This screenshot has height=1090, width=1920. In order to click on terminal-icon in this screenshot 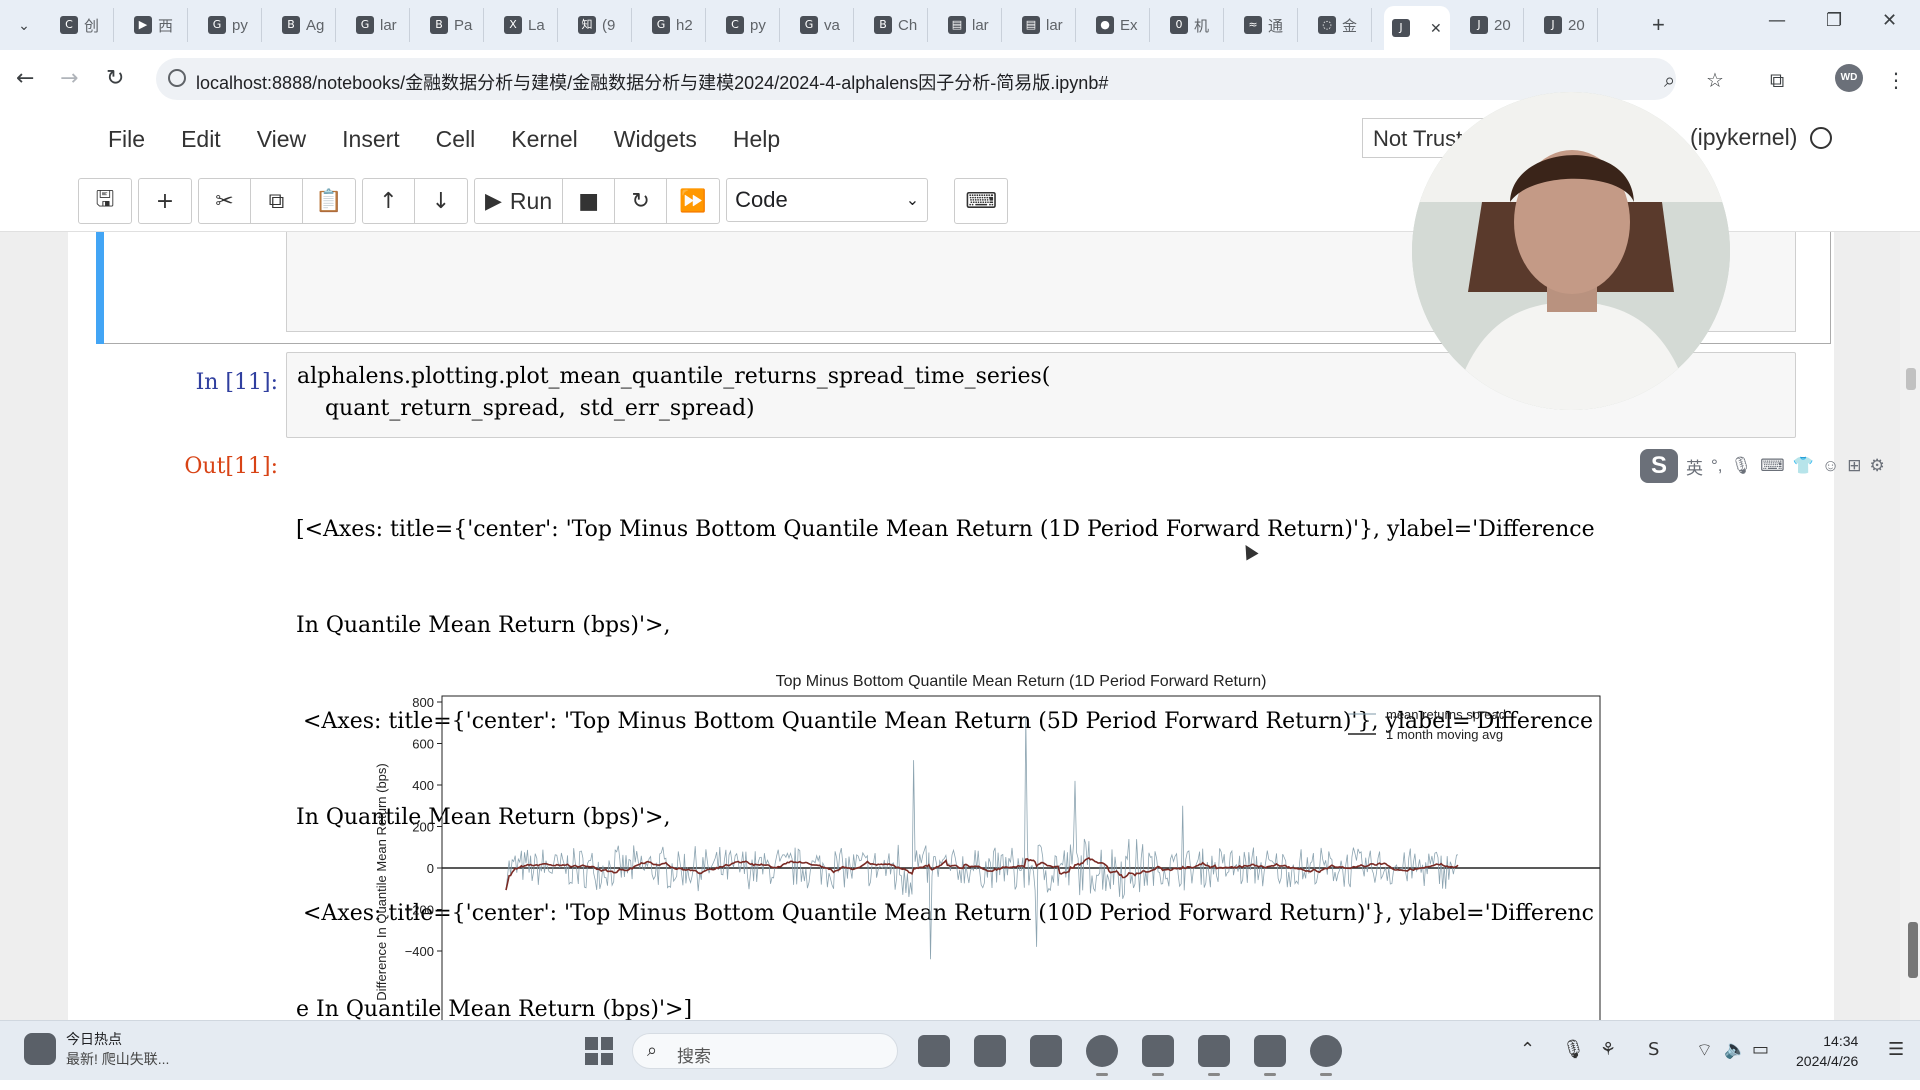, I will do `click(1158, 1055)`.